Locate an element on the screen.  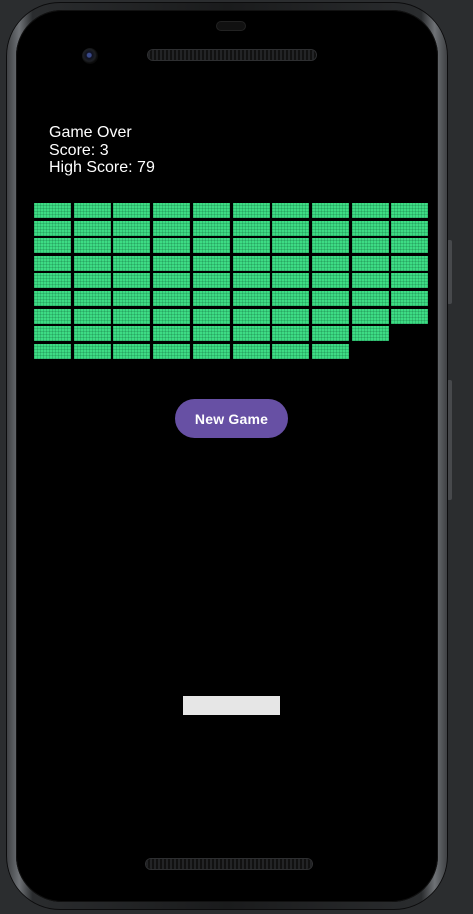
new-game-button: New Game is located at coordinates (231, 418).